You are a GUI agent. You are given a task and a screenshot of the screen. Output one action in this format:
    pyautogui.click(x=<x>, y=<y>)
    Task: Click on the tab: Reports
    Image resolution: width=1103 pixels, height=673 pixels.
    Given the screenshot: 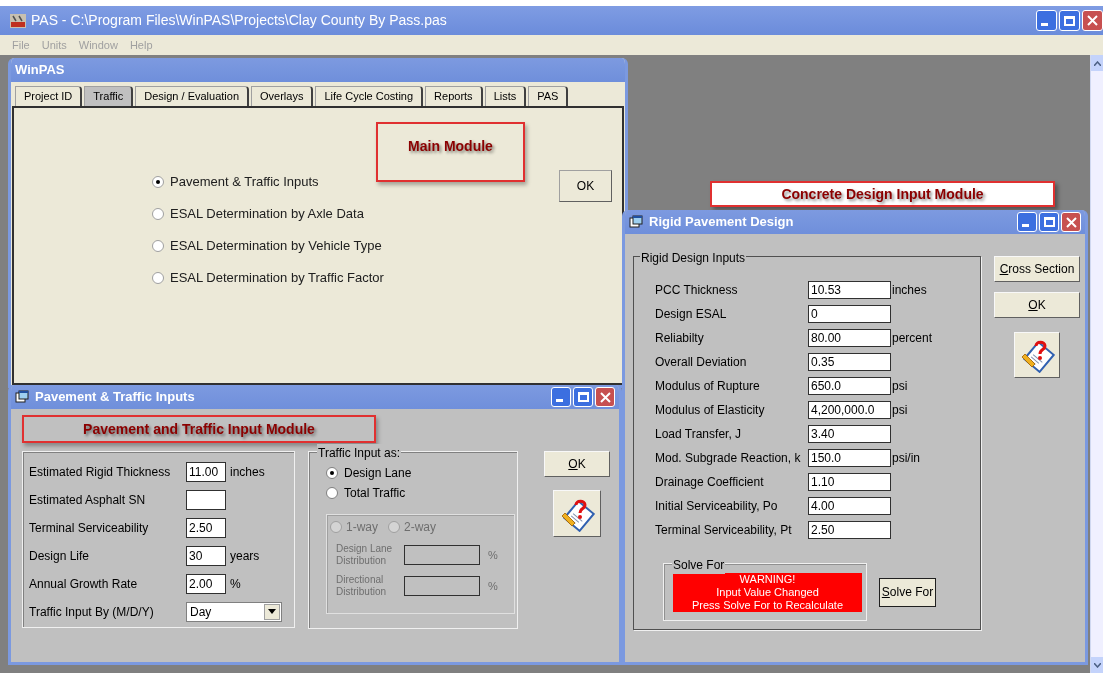 What is the action you would take?
    pyautogui.click(x=454, y=96)
    